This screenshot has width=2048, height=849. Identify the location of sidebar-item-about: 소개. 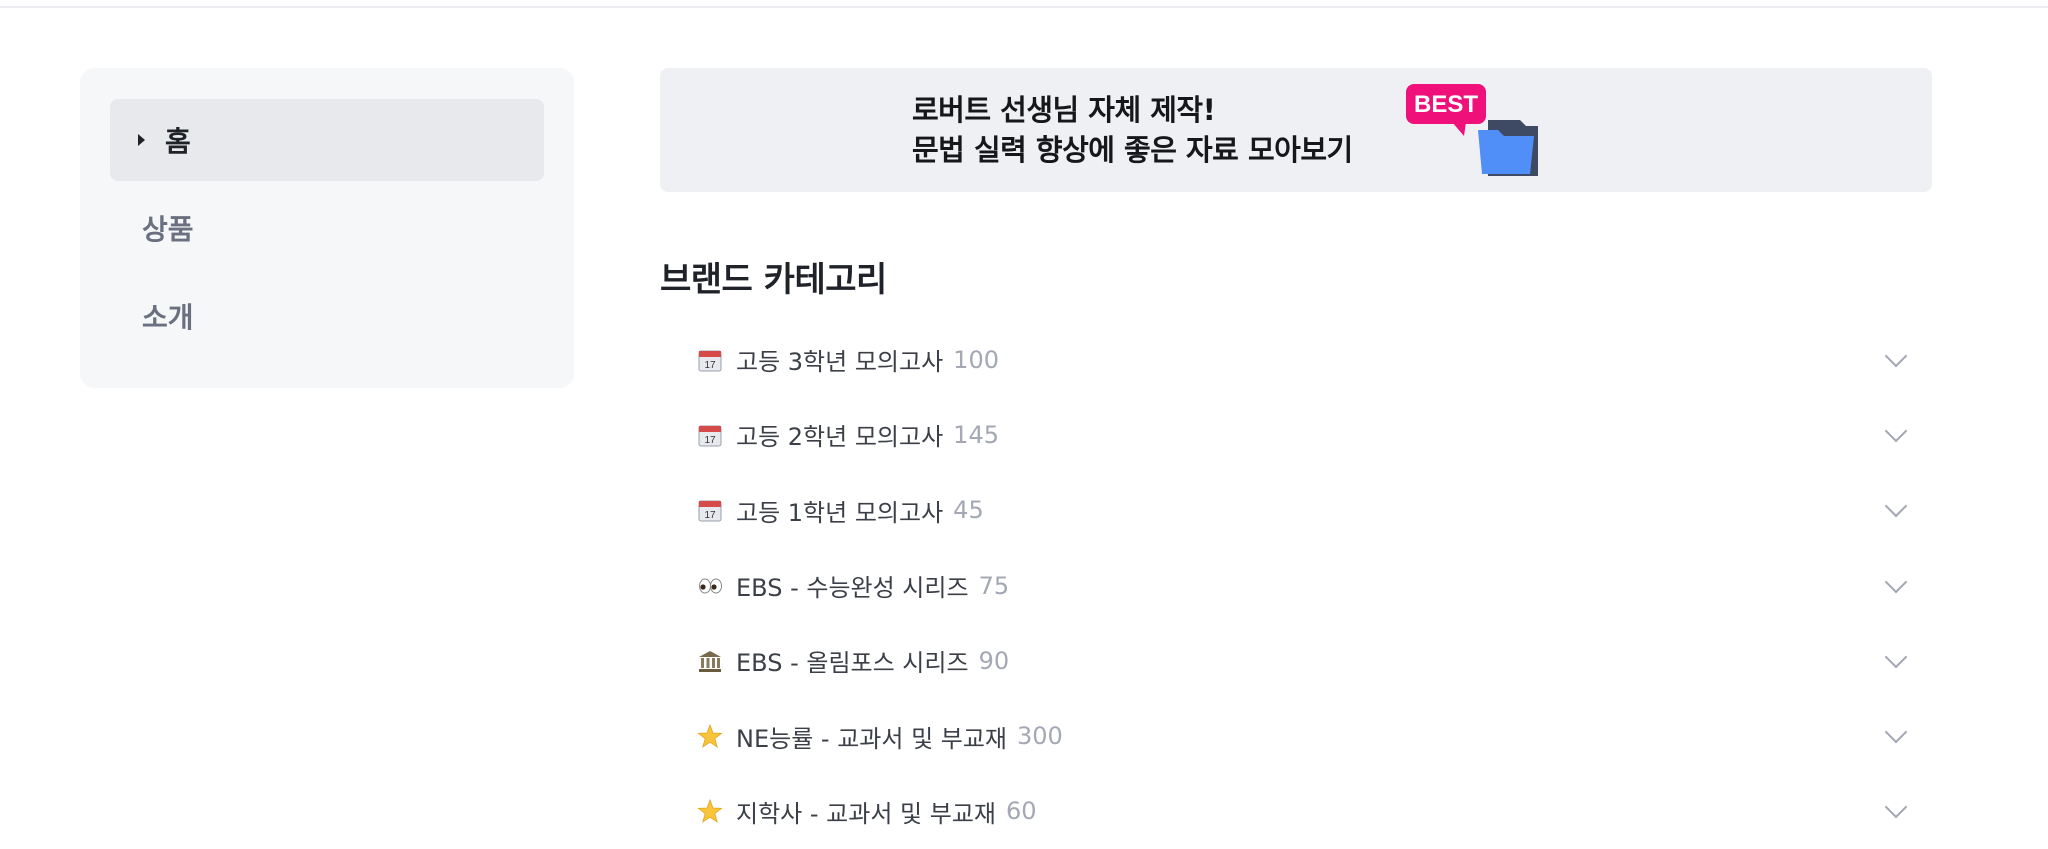
(327, 316).